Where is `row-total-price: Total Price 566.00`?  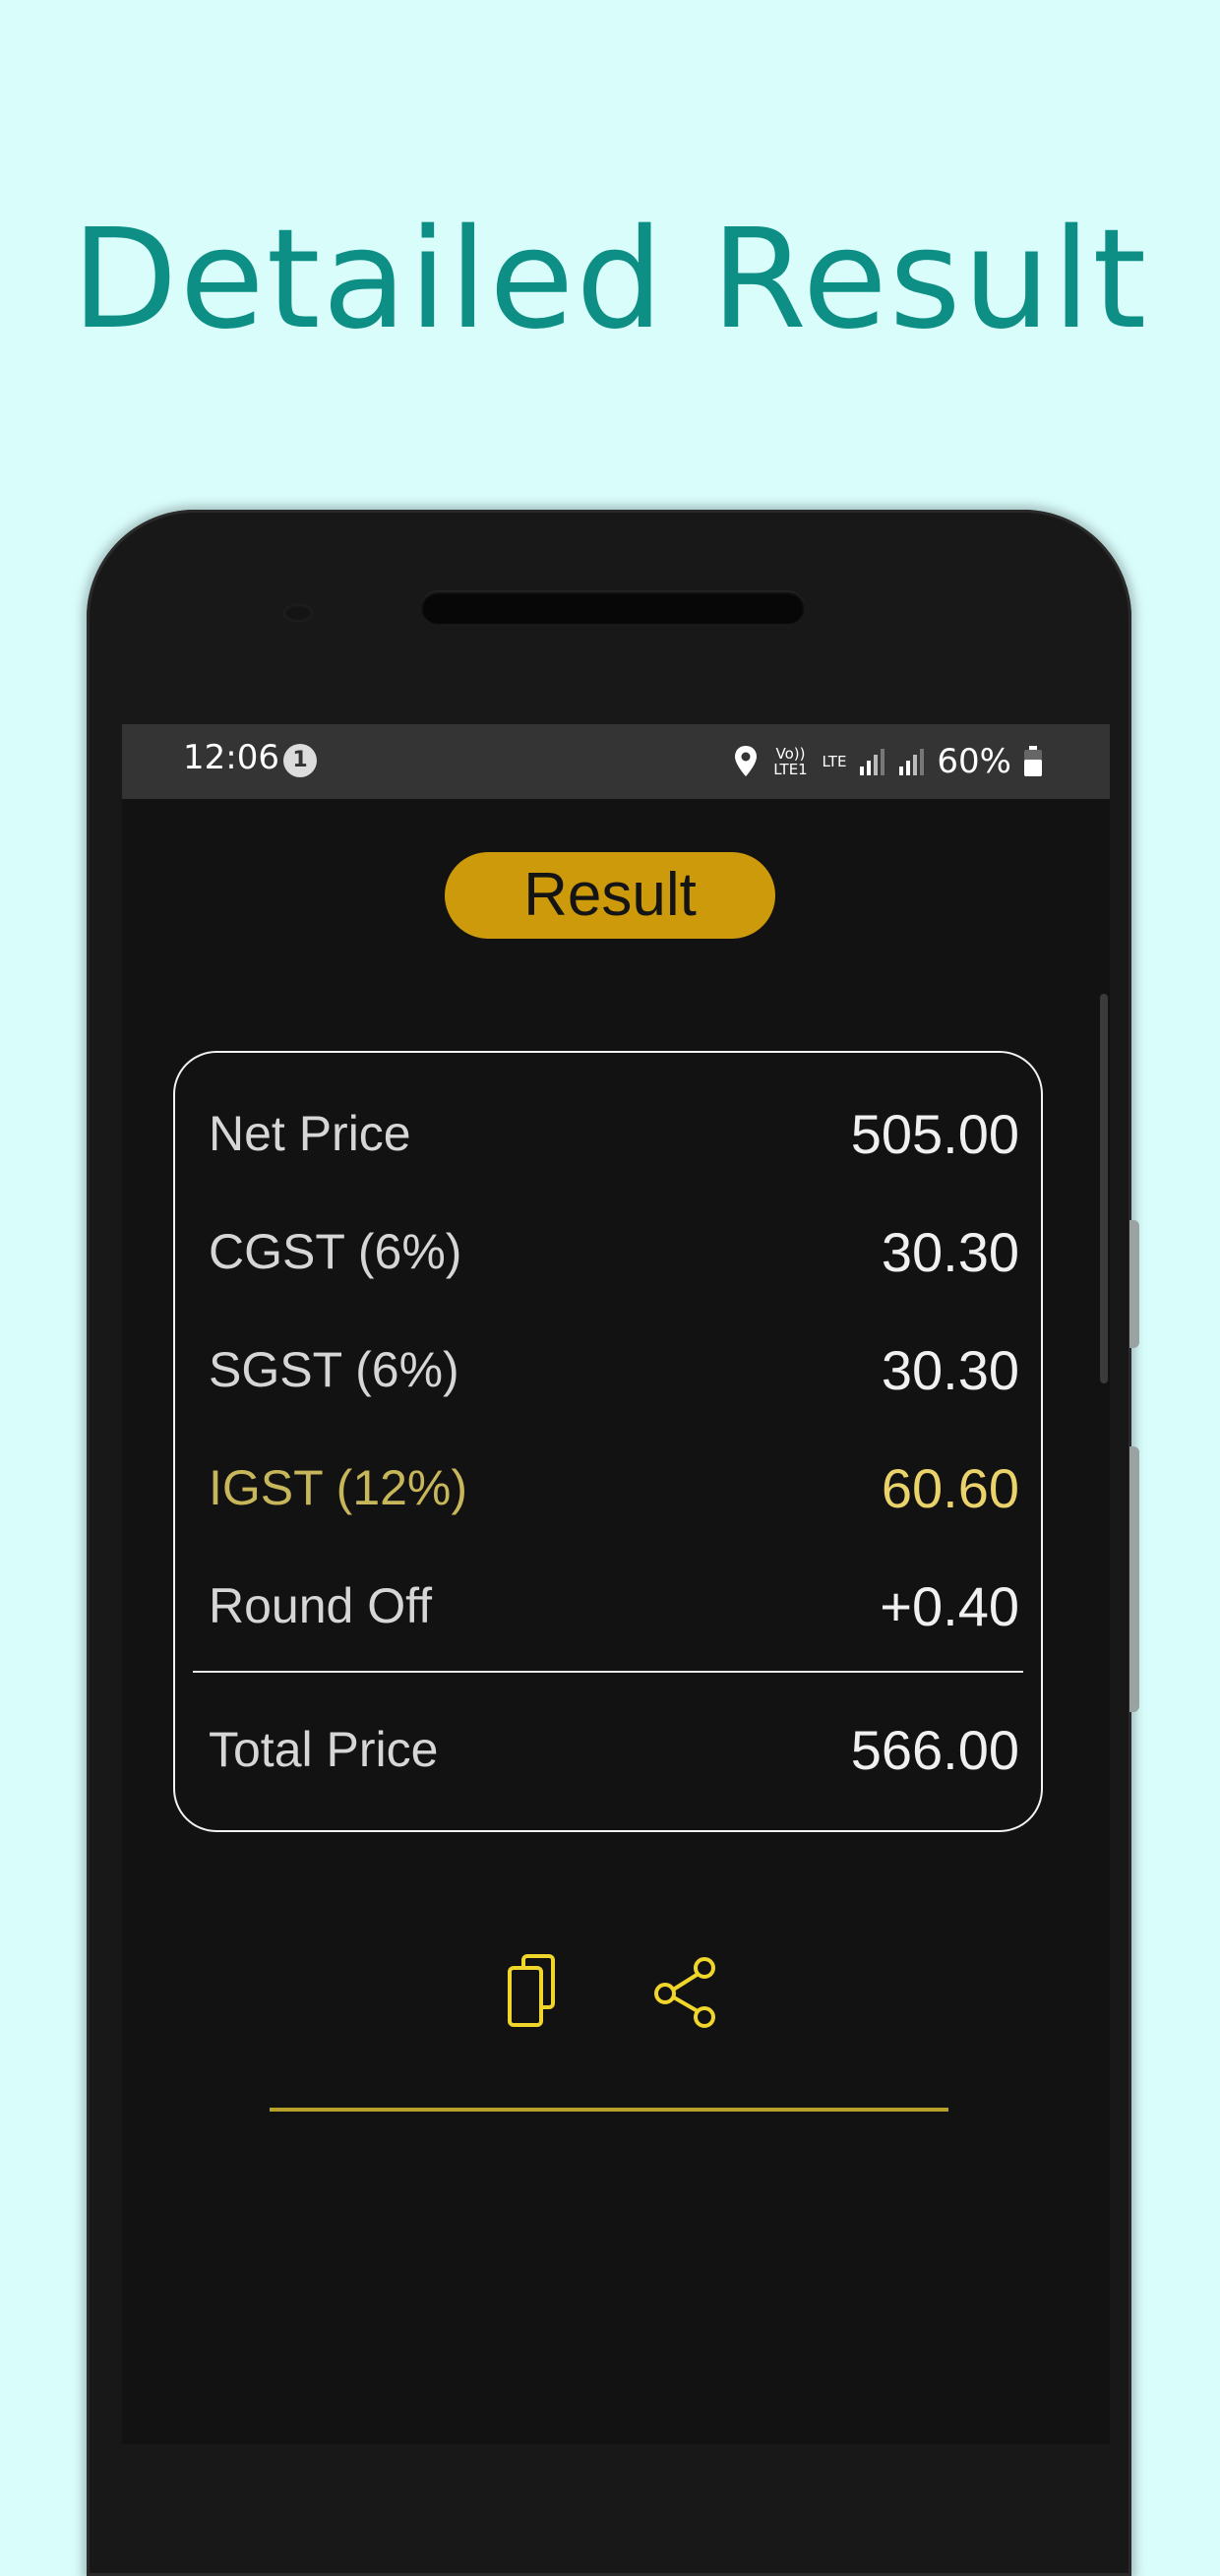 row-total-price: Total Price 566.00 is located at coordinates (614, 1749).